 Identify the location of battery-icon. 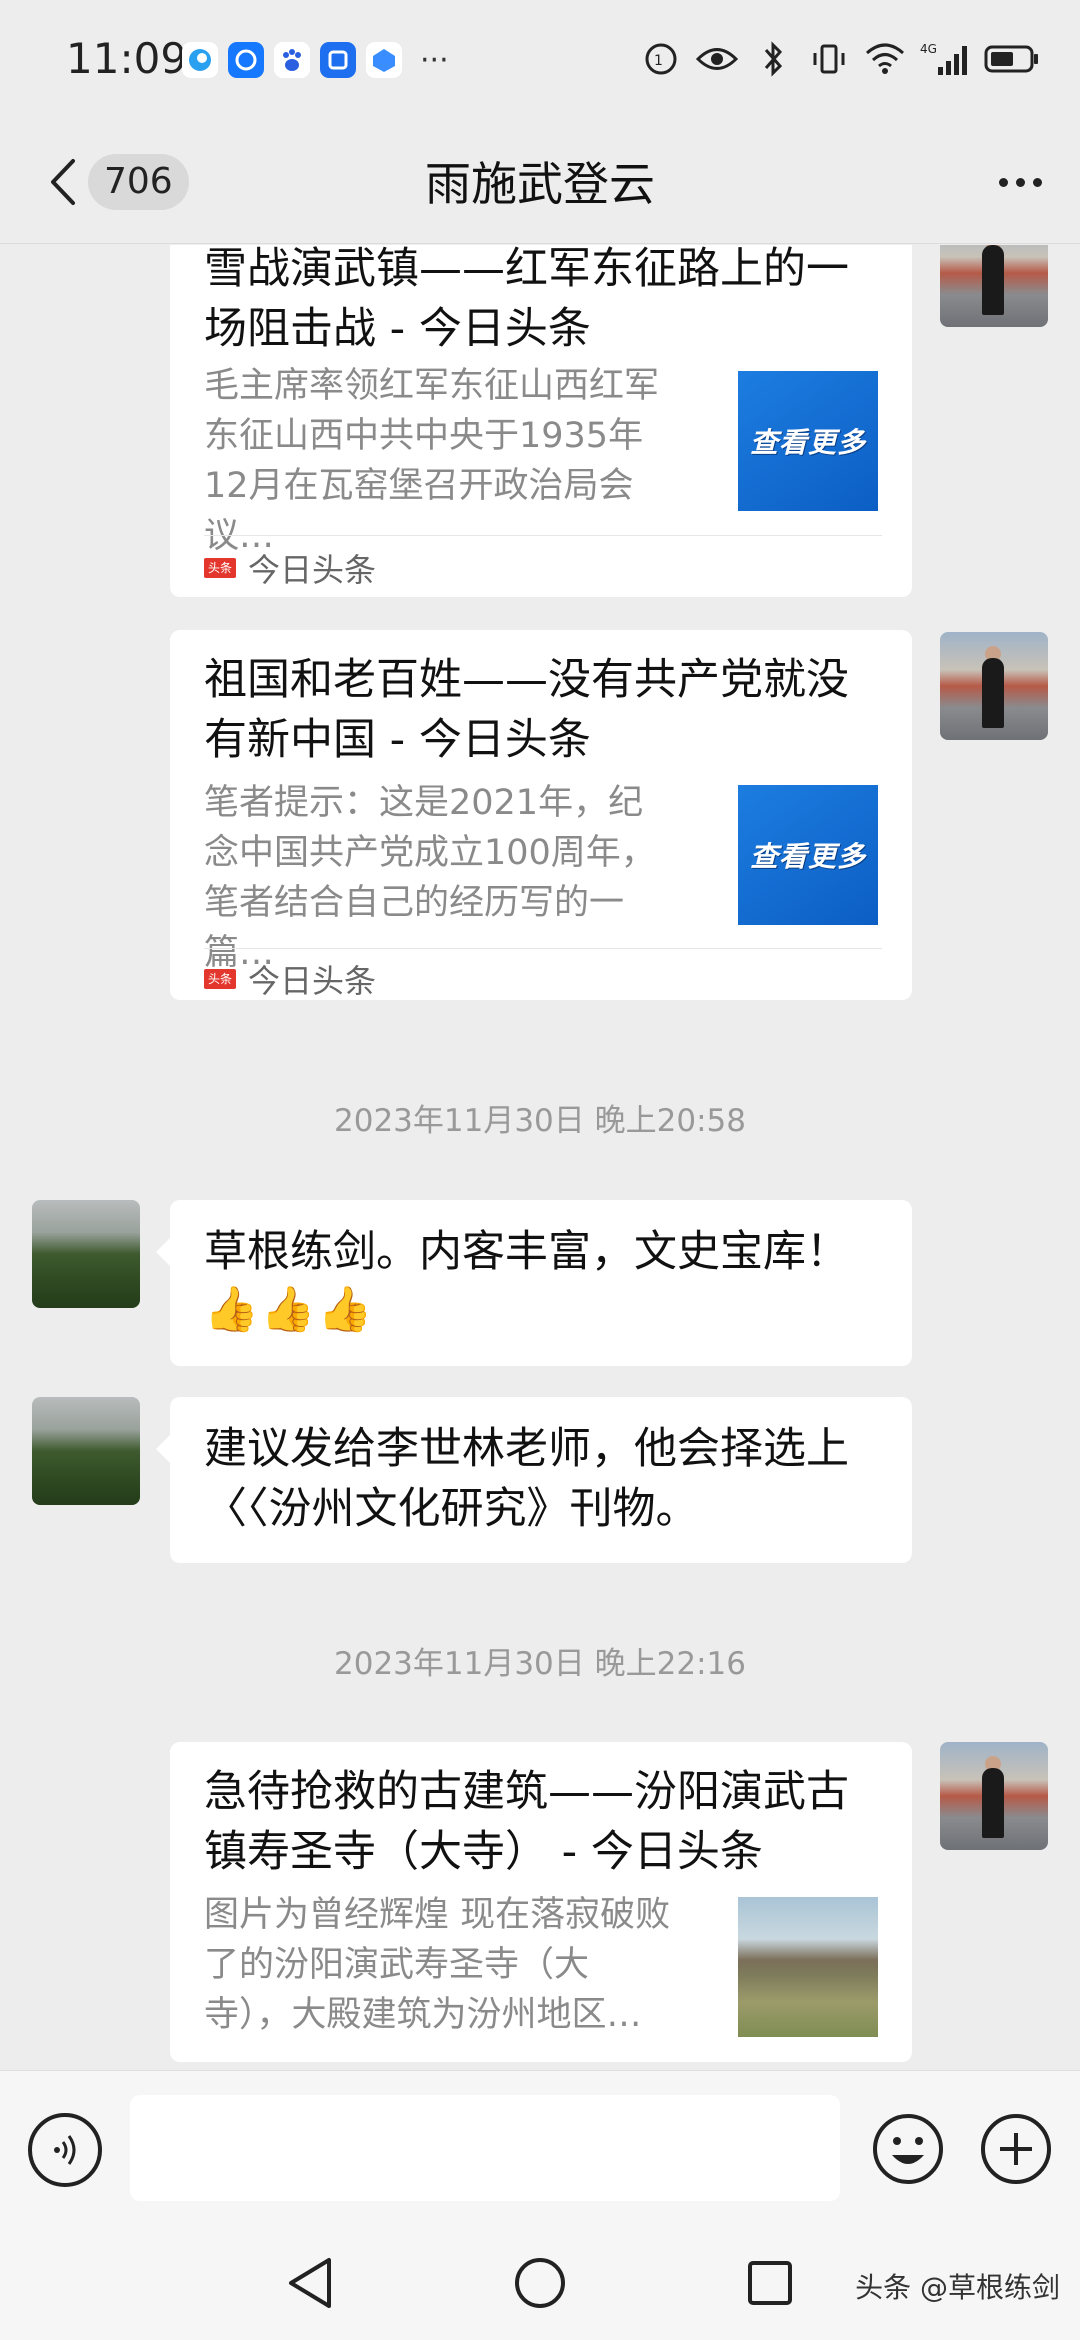
(1012, 59).